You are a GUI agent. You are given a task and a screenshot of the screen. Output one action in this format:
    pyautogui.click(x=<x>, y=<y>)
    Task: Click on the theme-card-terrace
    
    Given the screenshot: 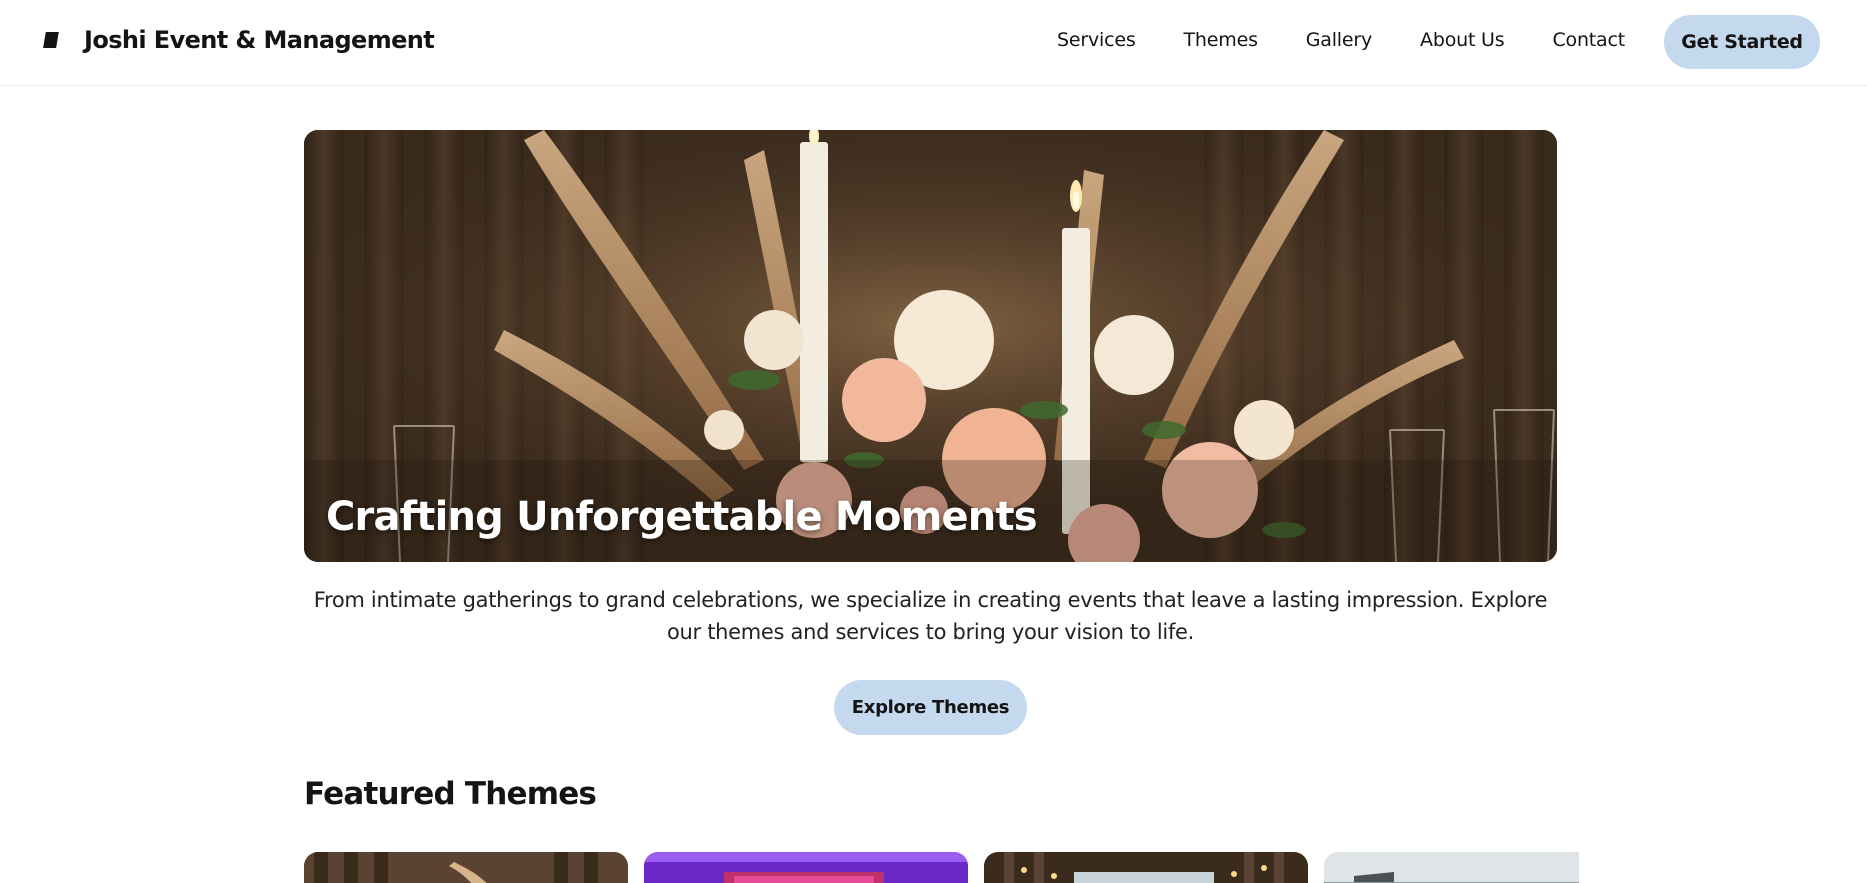 What is the action you would take?
    pyautogui.click(x=1451, y=867)
    